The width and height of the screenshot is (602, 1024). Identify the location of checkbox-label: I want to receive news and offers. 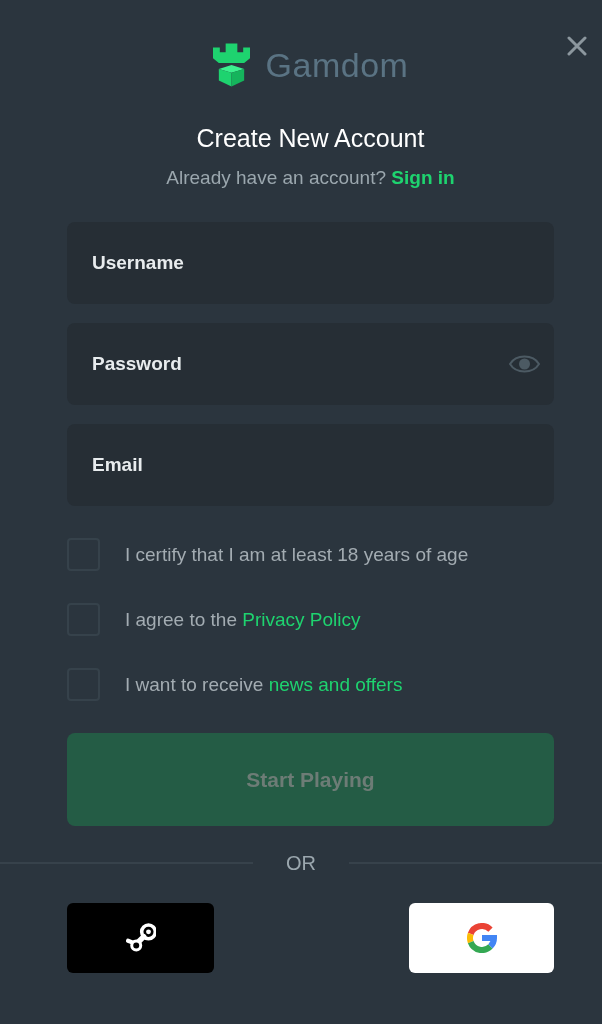
(264, 684).